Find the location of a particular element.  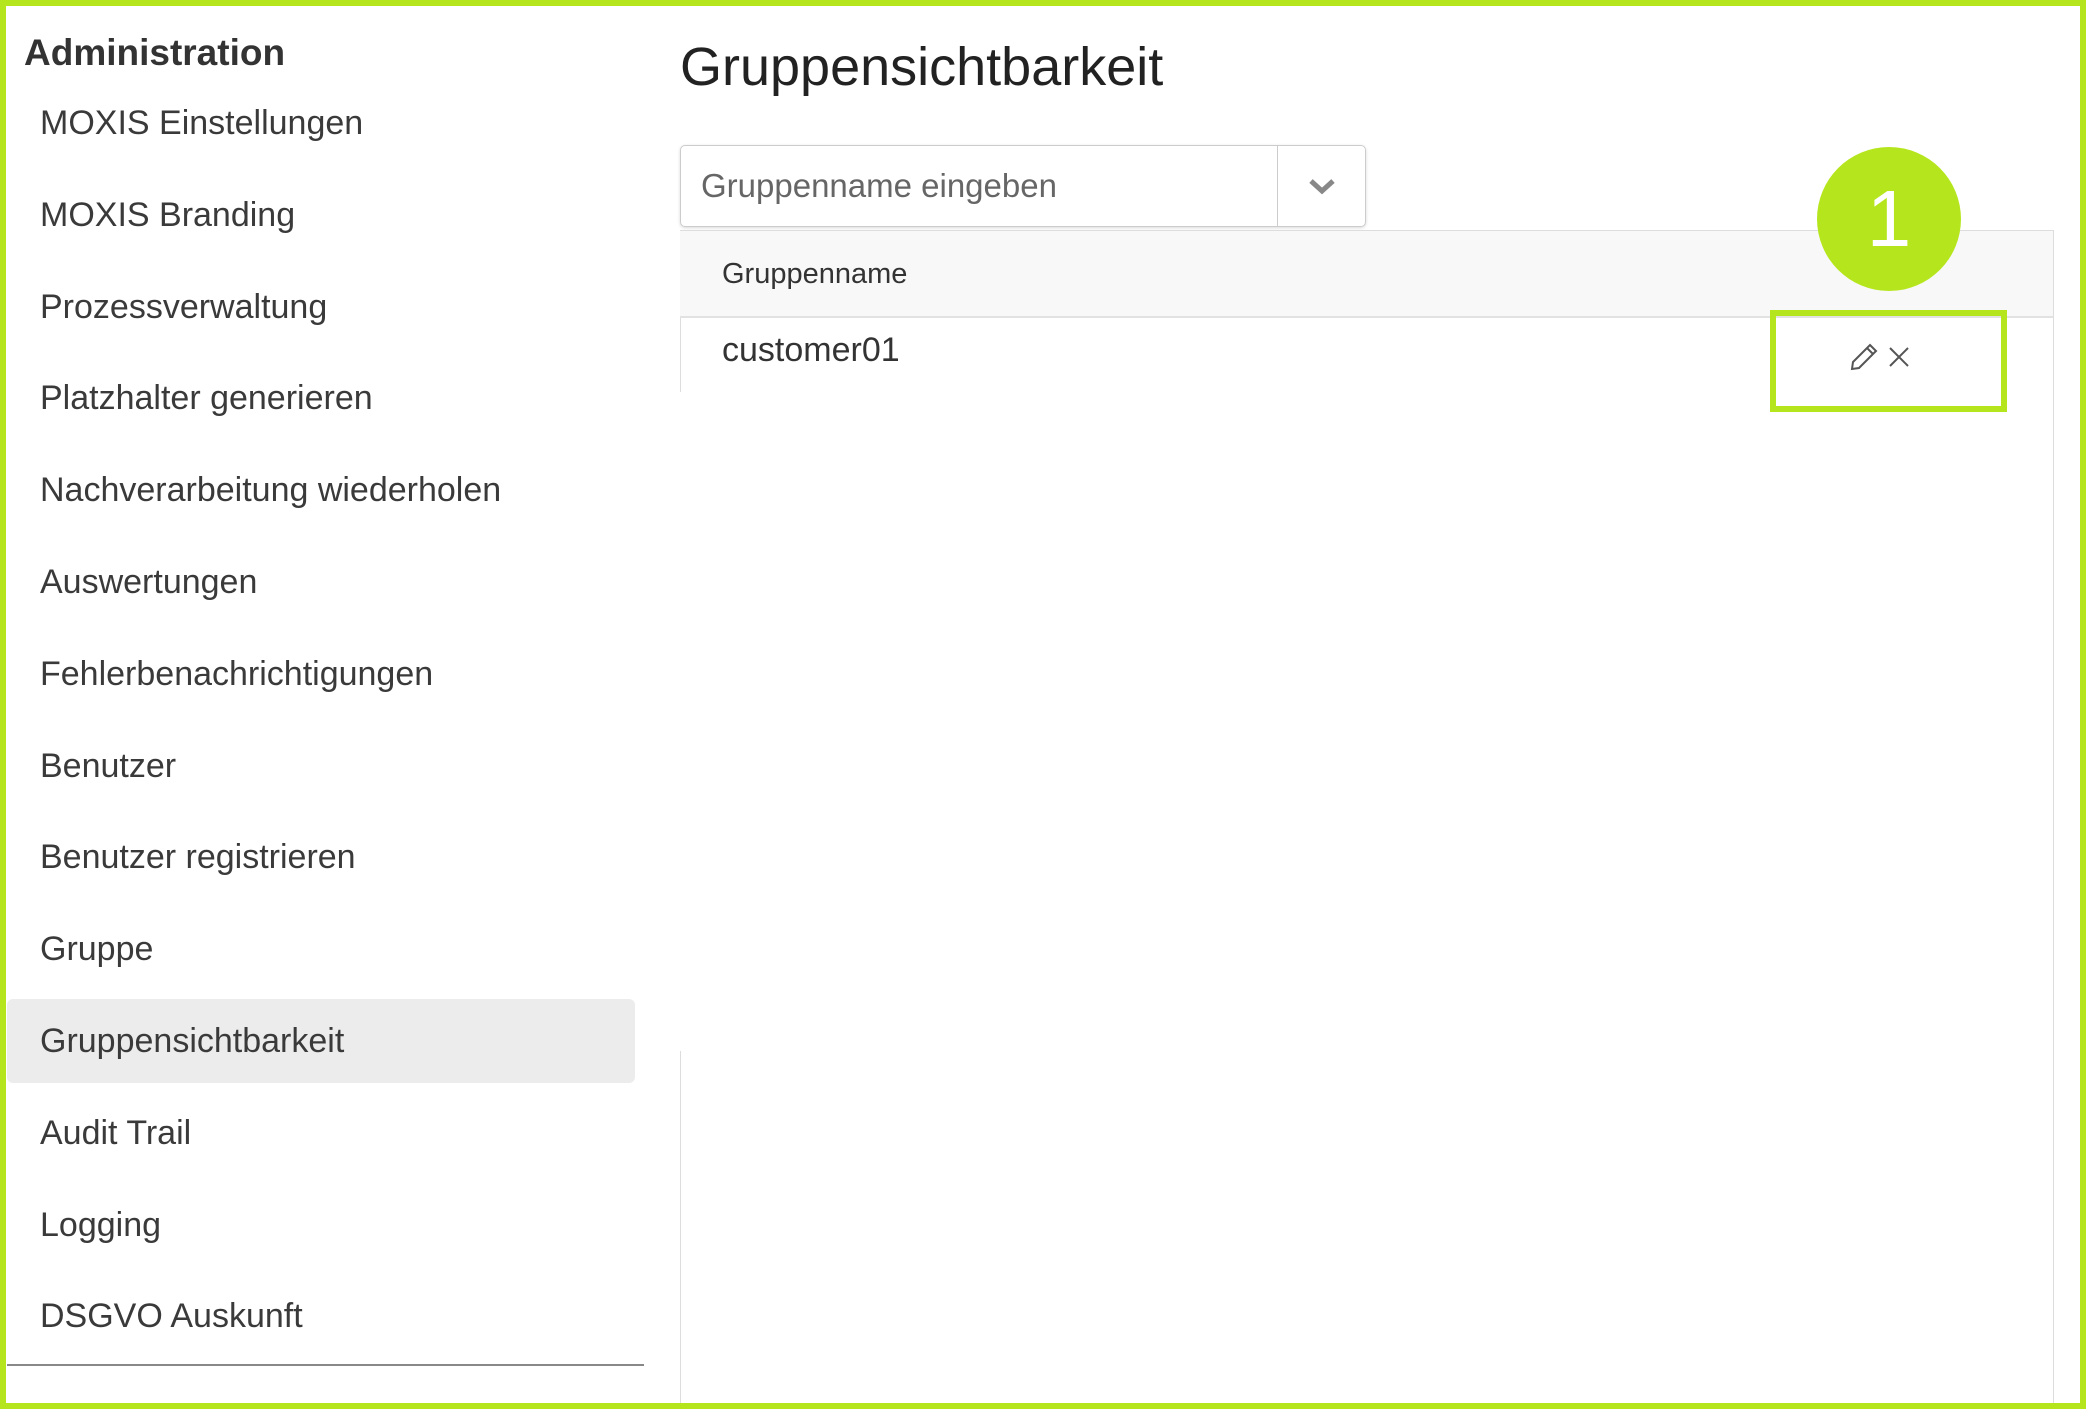

sidebar-item-moxis-einstellungen: MOXIS Einstellungen is located at coordinates (321, 123).